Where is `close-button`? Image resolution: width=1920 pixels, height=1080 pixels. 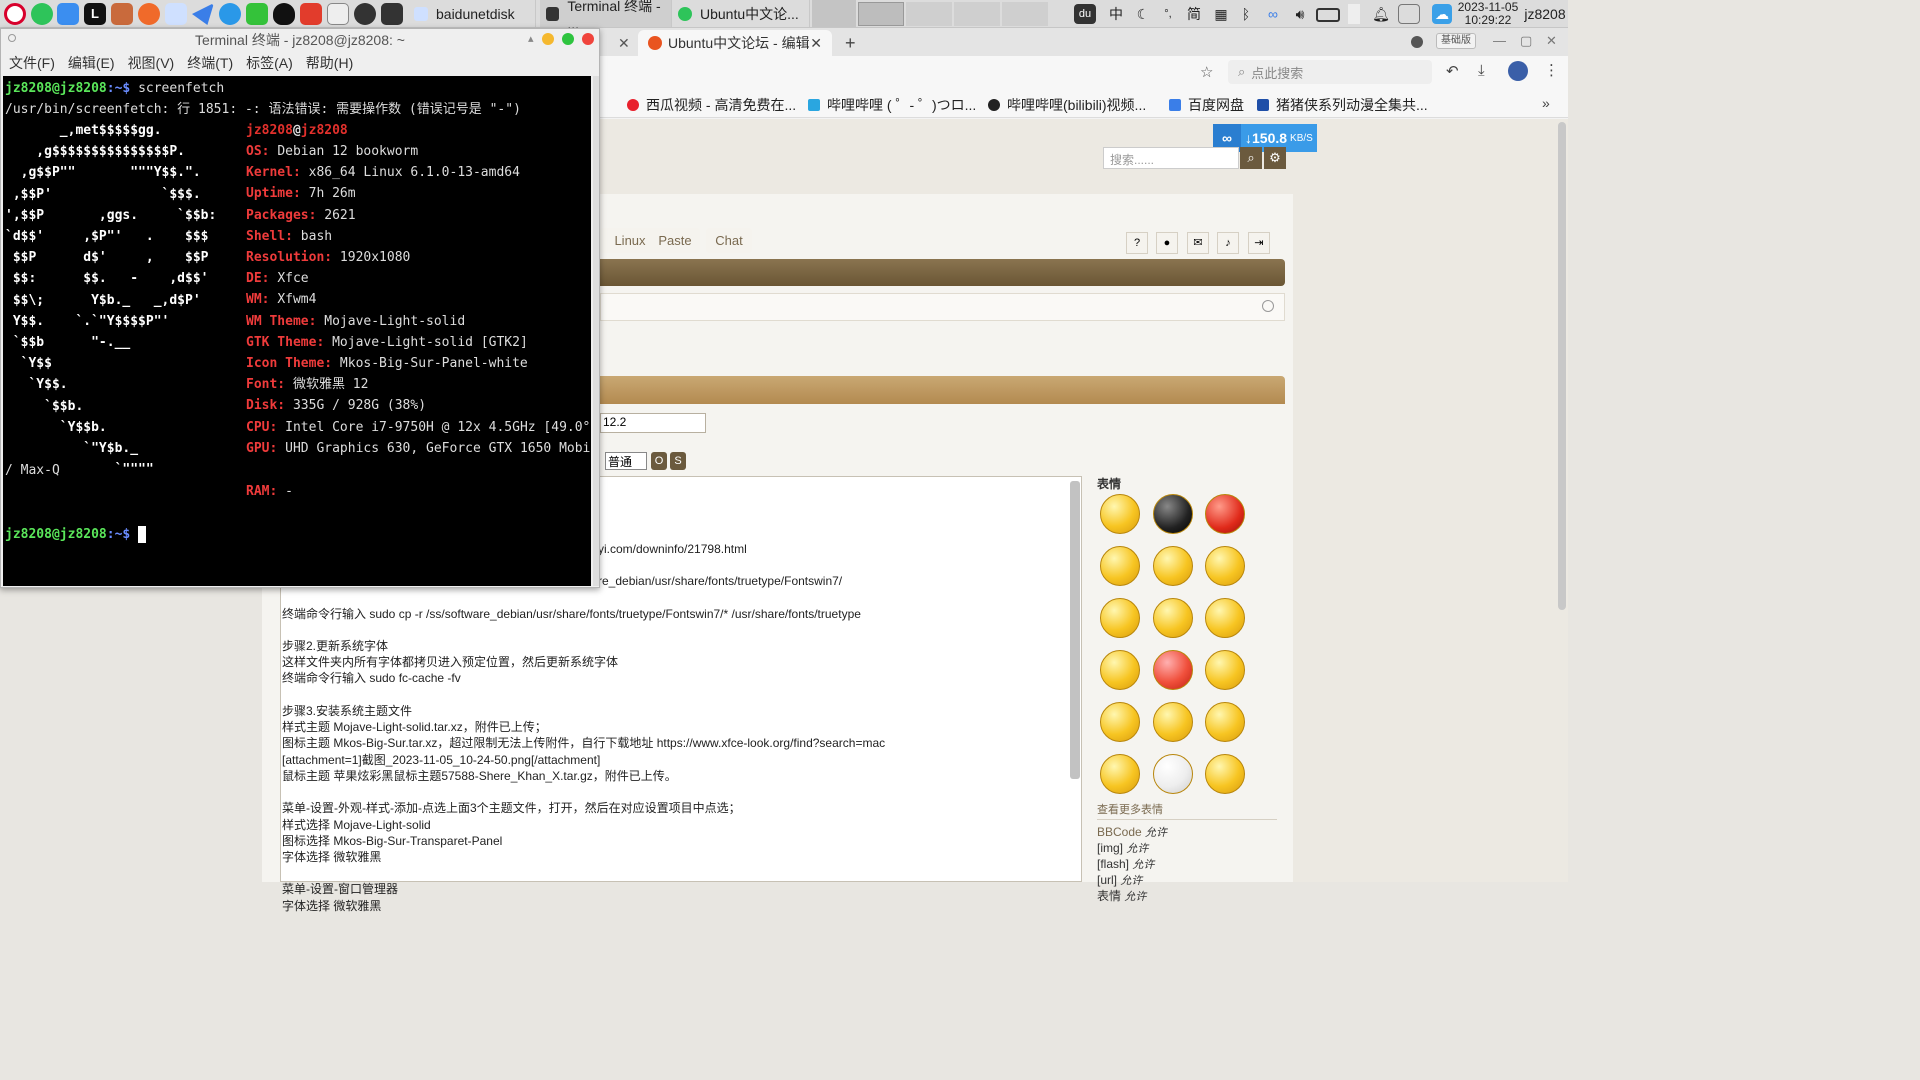 close-button is located at coordinates (588, 39).